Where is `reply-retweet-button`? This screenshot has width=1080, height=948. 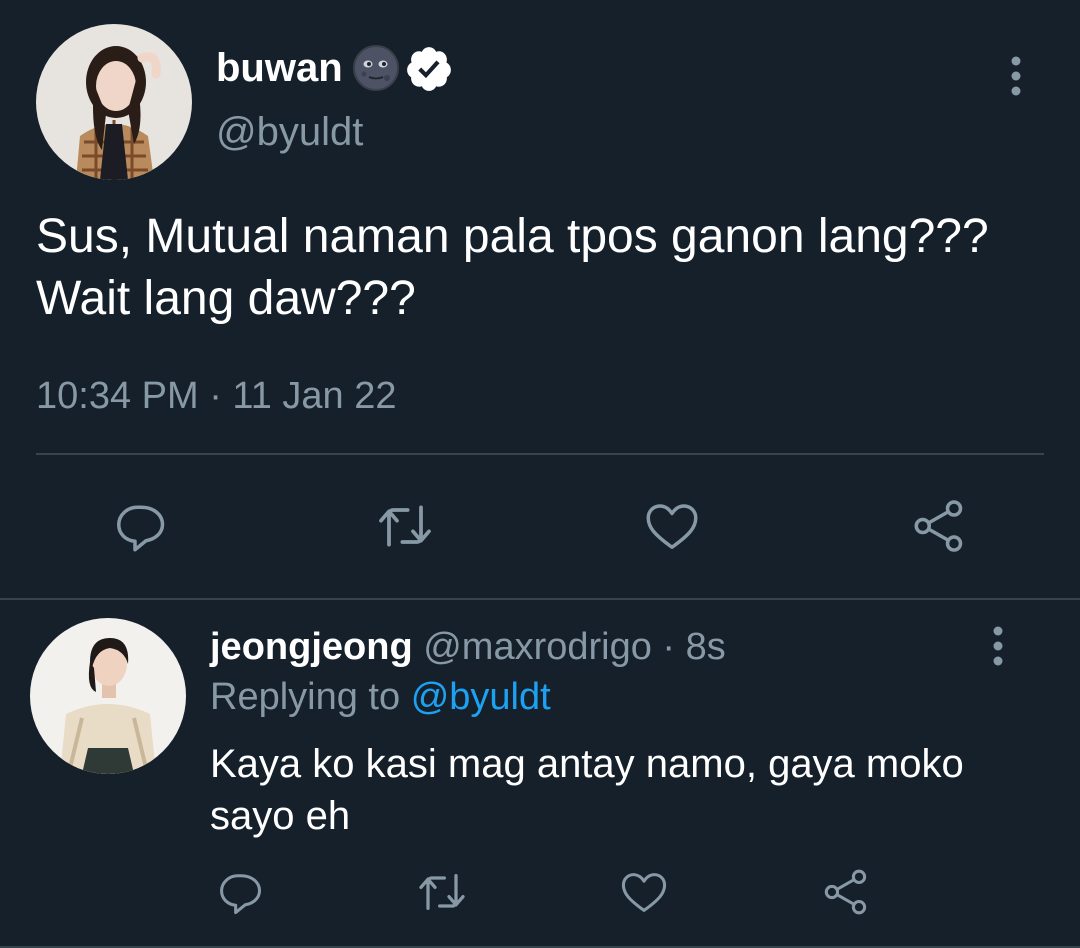 reply-retweet-button is located at coordinates (442, 892).